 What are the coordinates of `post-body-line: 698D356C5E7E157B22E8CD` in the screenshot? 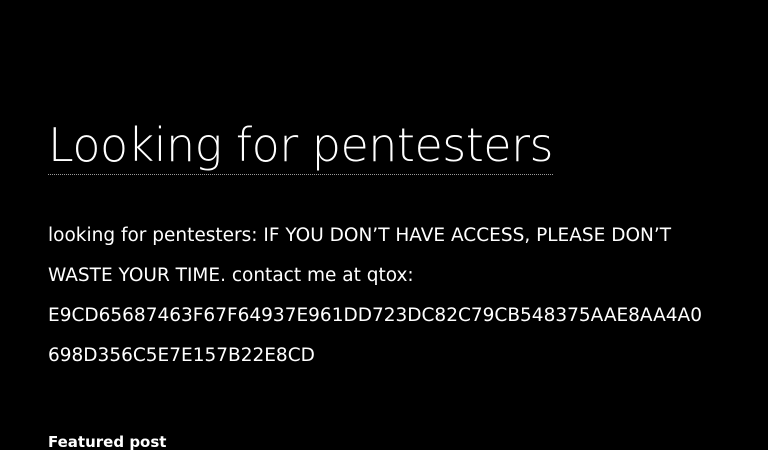 It's located at (181, 355).